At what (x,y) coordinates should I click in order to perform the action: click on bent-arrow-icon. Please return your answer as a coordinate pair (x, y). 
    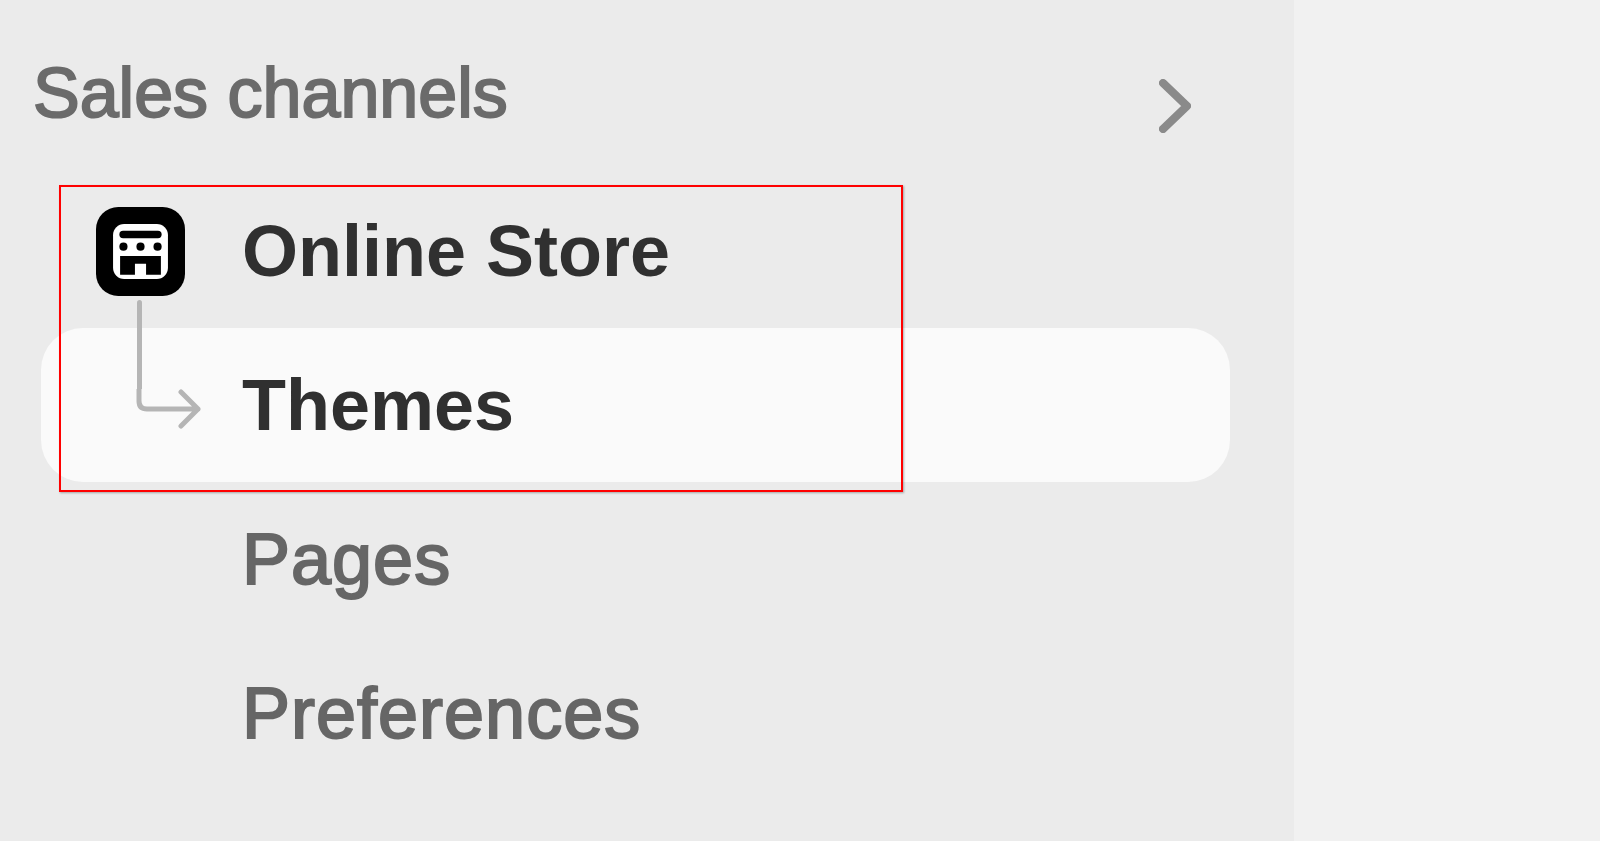
    Looking at the image, I should click on (169, 366).